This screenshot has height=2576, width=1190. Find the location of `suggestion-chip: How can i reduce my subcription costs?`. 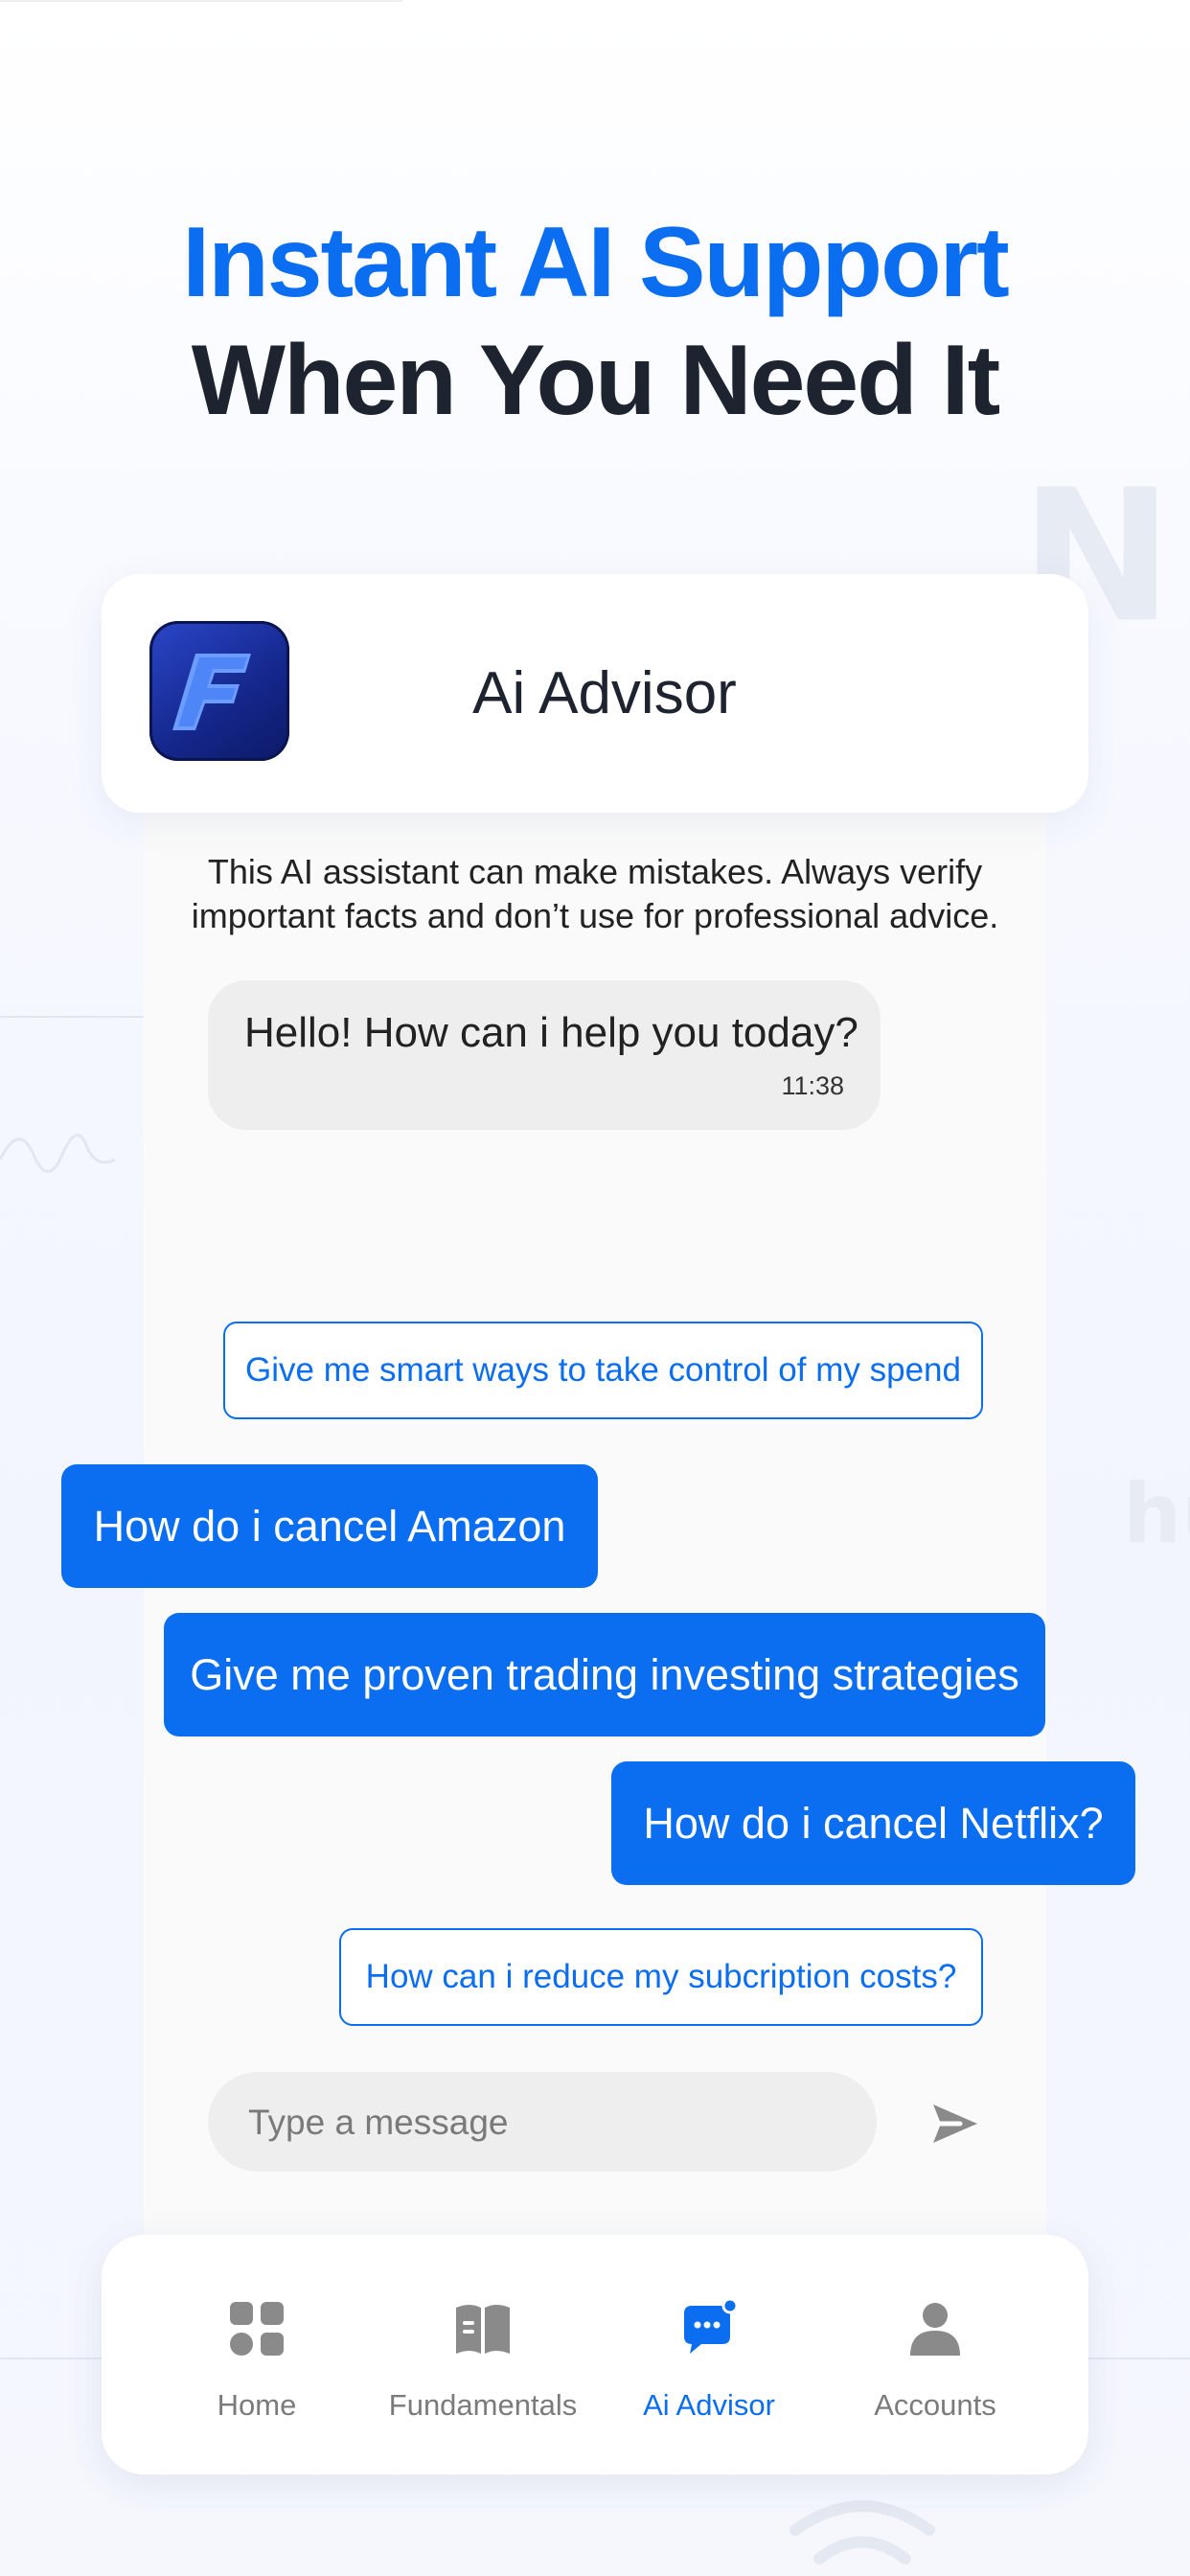

suggestion-chip: How can i reduce my subcription costs? is located at coordinates (661, 1977).